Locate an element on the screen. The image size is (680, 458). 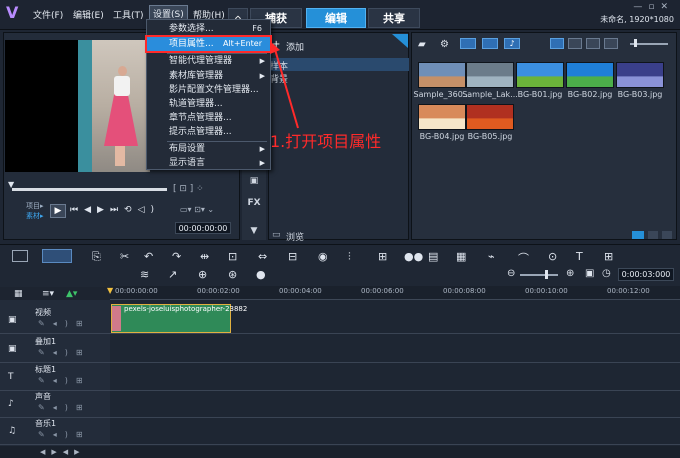
timeline-tool-icon: ↗ is located at coordinates (172, 274).